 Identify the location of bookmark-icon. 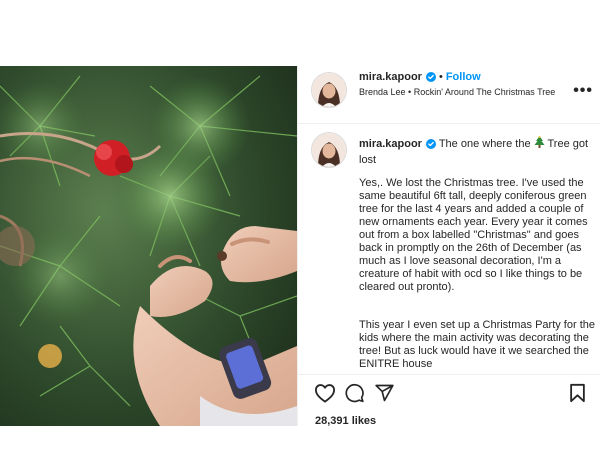
(577, 395).